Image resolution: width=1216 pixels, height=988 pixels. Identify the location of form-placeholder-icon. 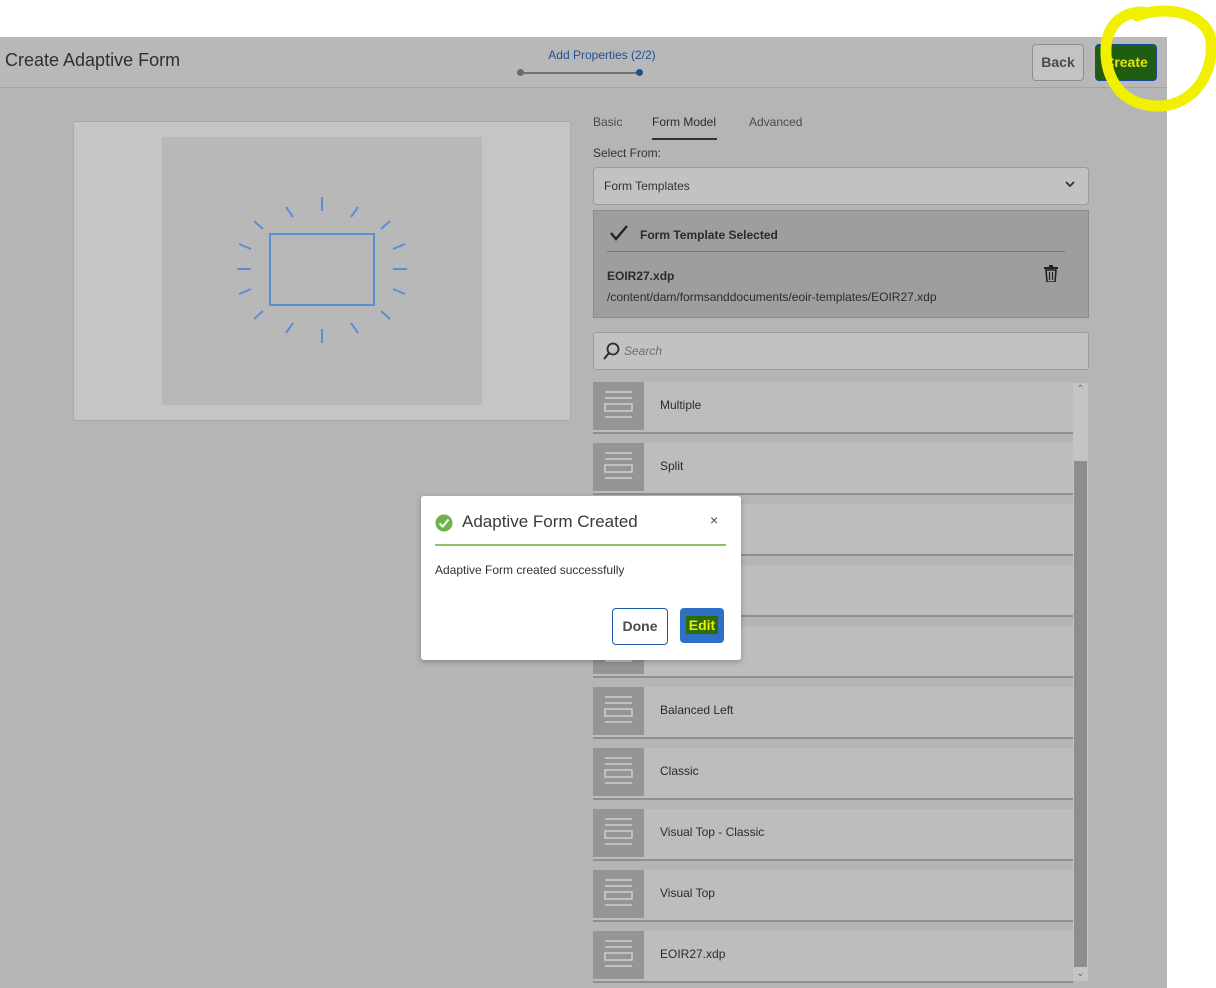
(322, 270).